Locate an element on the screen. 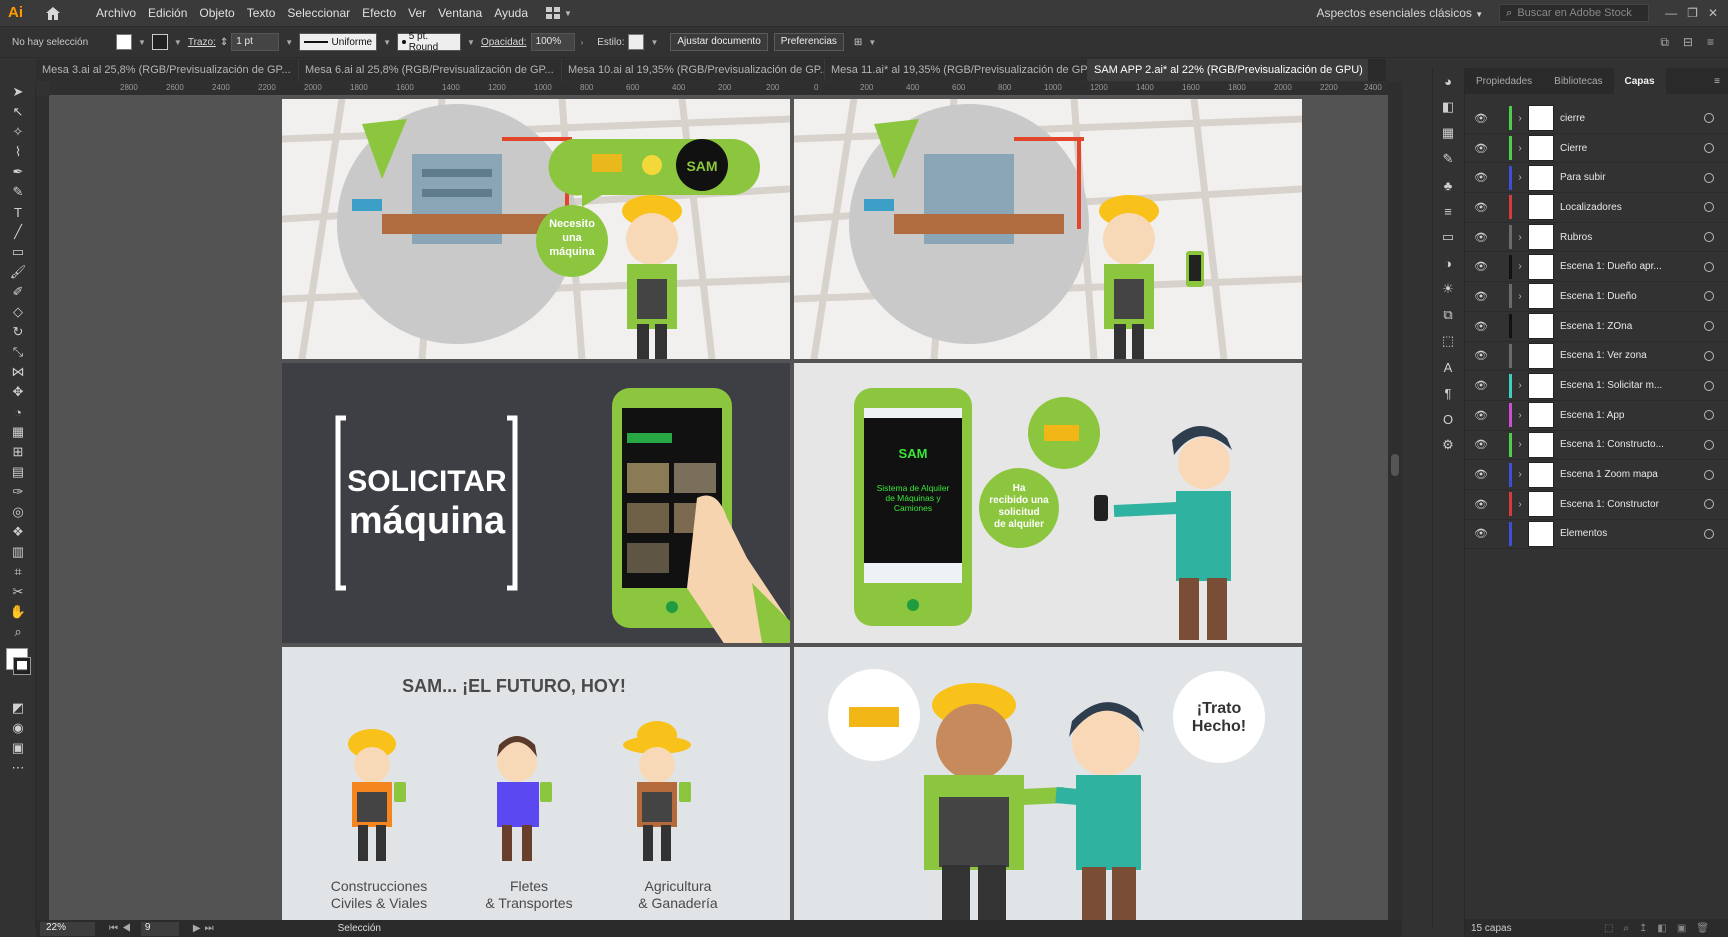  screen-mode-icon: ▣ is located at coordinates (18, 748).